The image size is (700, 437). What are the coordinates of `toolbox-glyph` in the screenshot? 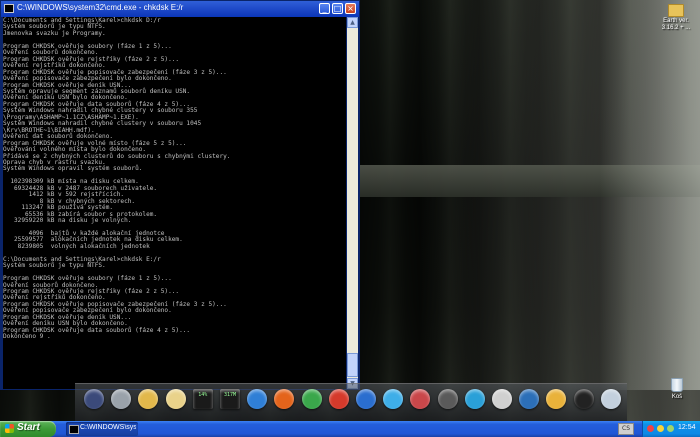 It's located at (420, 399).